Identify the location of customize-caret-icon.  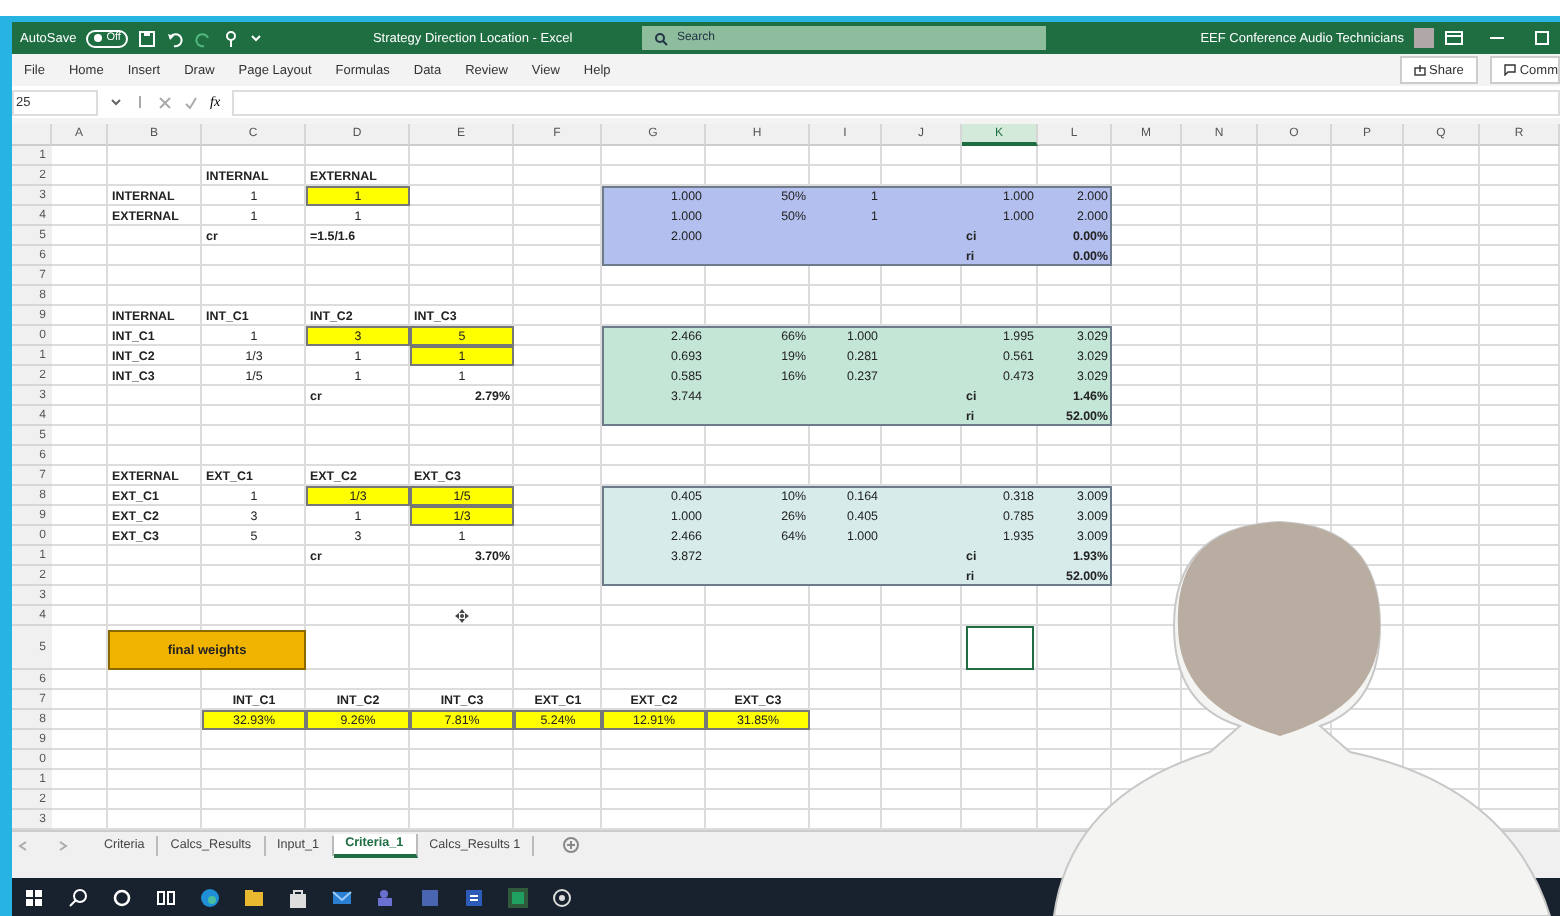
(256, 38).